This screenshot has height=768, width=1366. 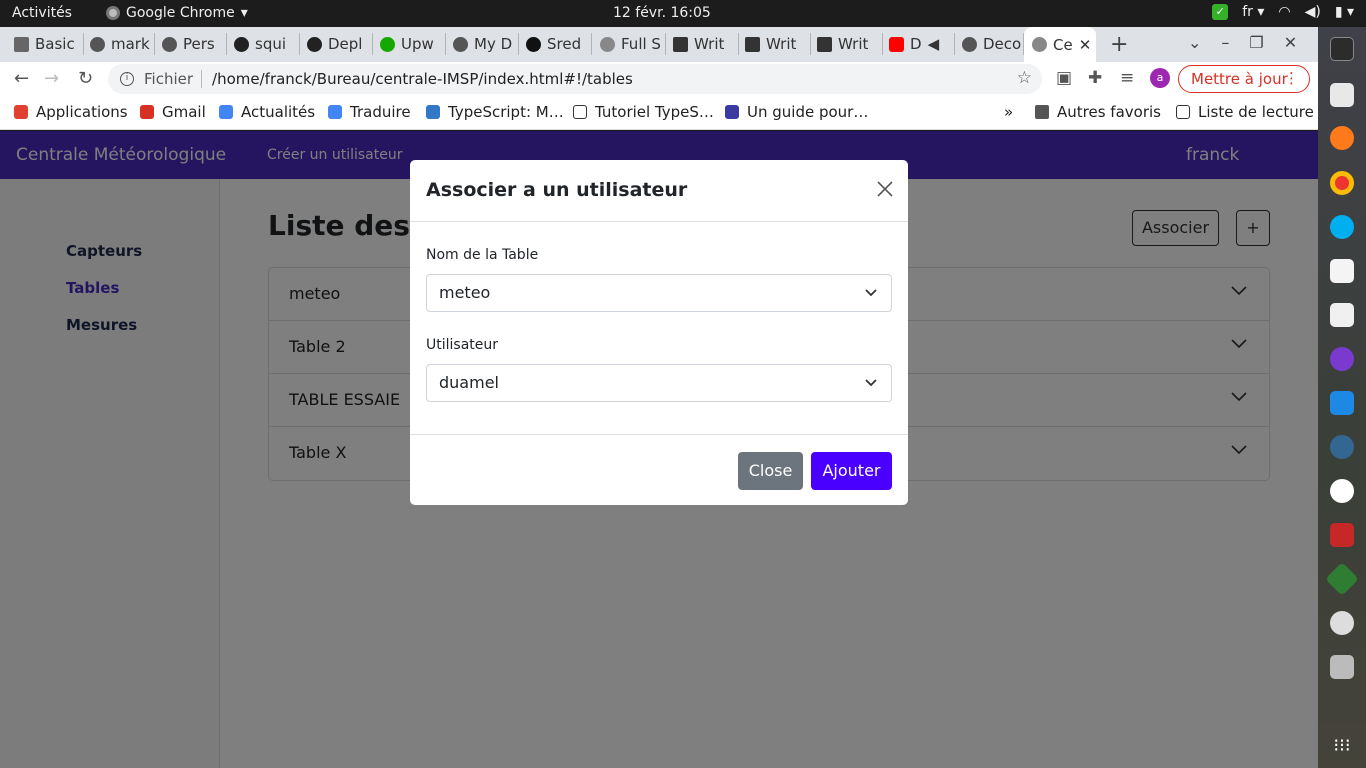 What do you see at coordinates (1064, 78) in the screenshot?
I see `extension-icon: ▣` at bounding box center [1064, 78].